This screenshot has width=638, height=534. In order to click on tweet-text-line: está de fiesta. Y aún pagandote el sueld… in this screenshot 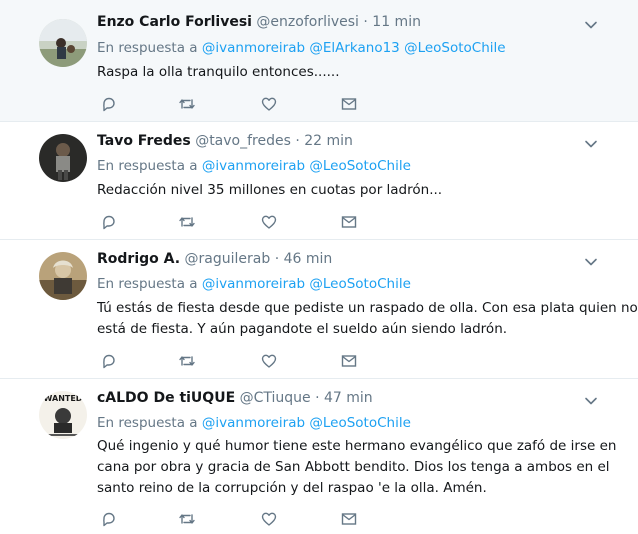, I will do `click(302, 329)`.